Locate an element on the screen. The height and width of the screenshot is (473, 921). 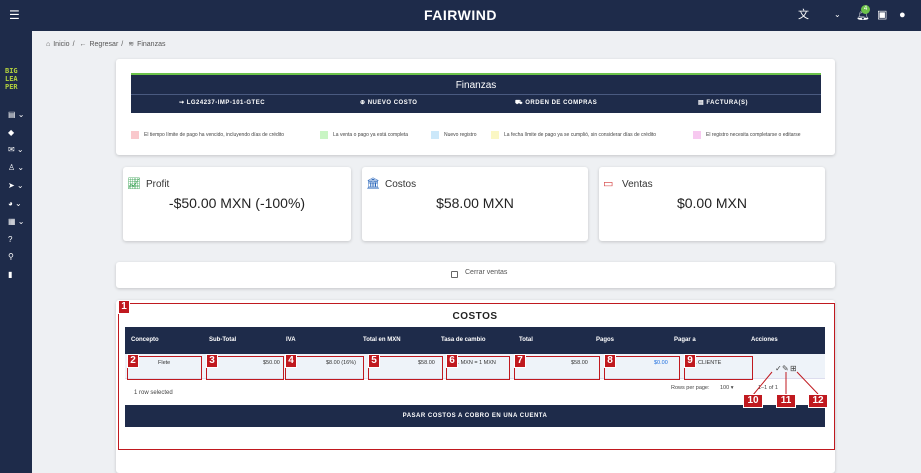
annotation-number: 6 is located at coordinates (452, 361).